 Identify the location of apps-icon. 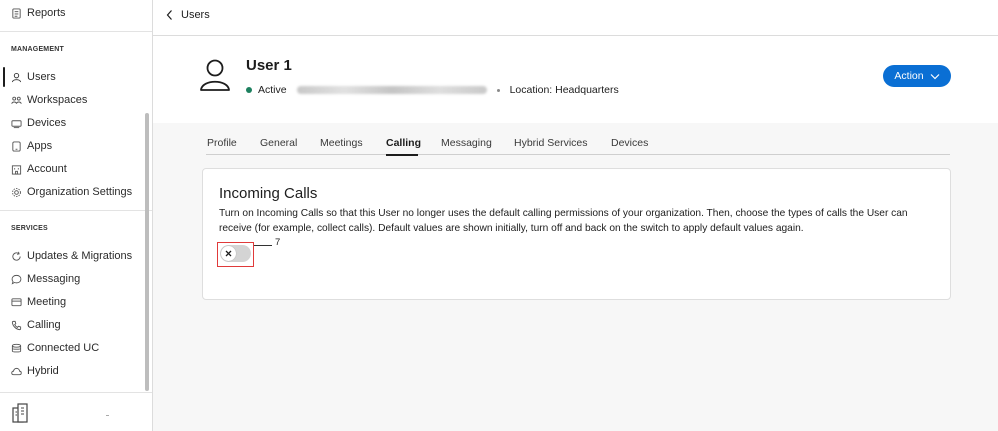
(16, 146).